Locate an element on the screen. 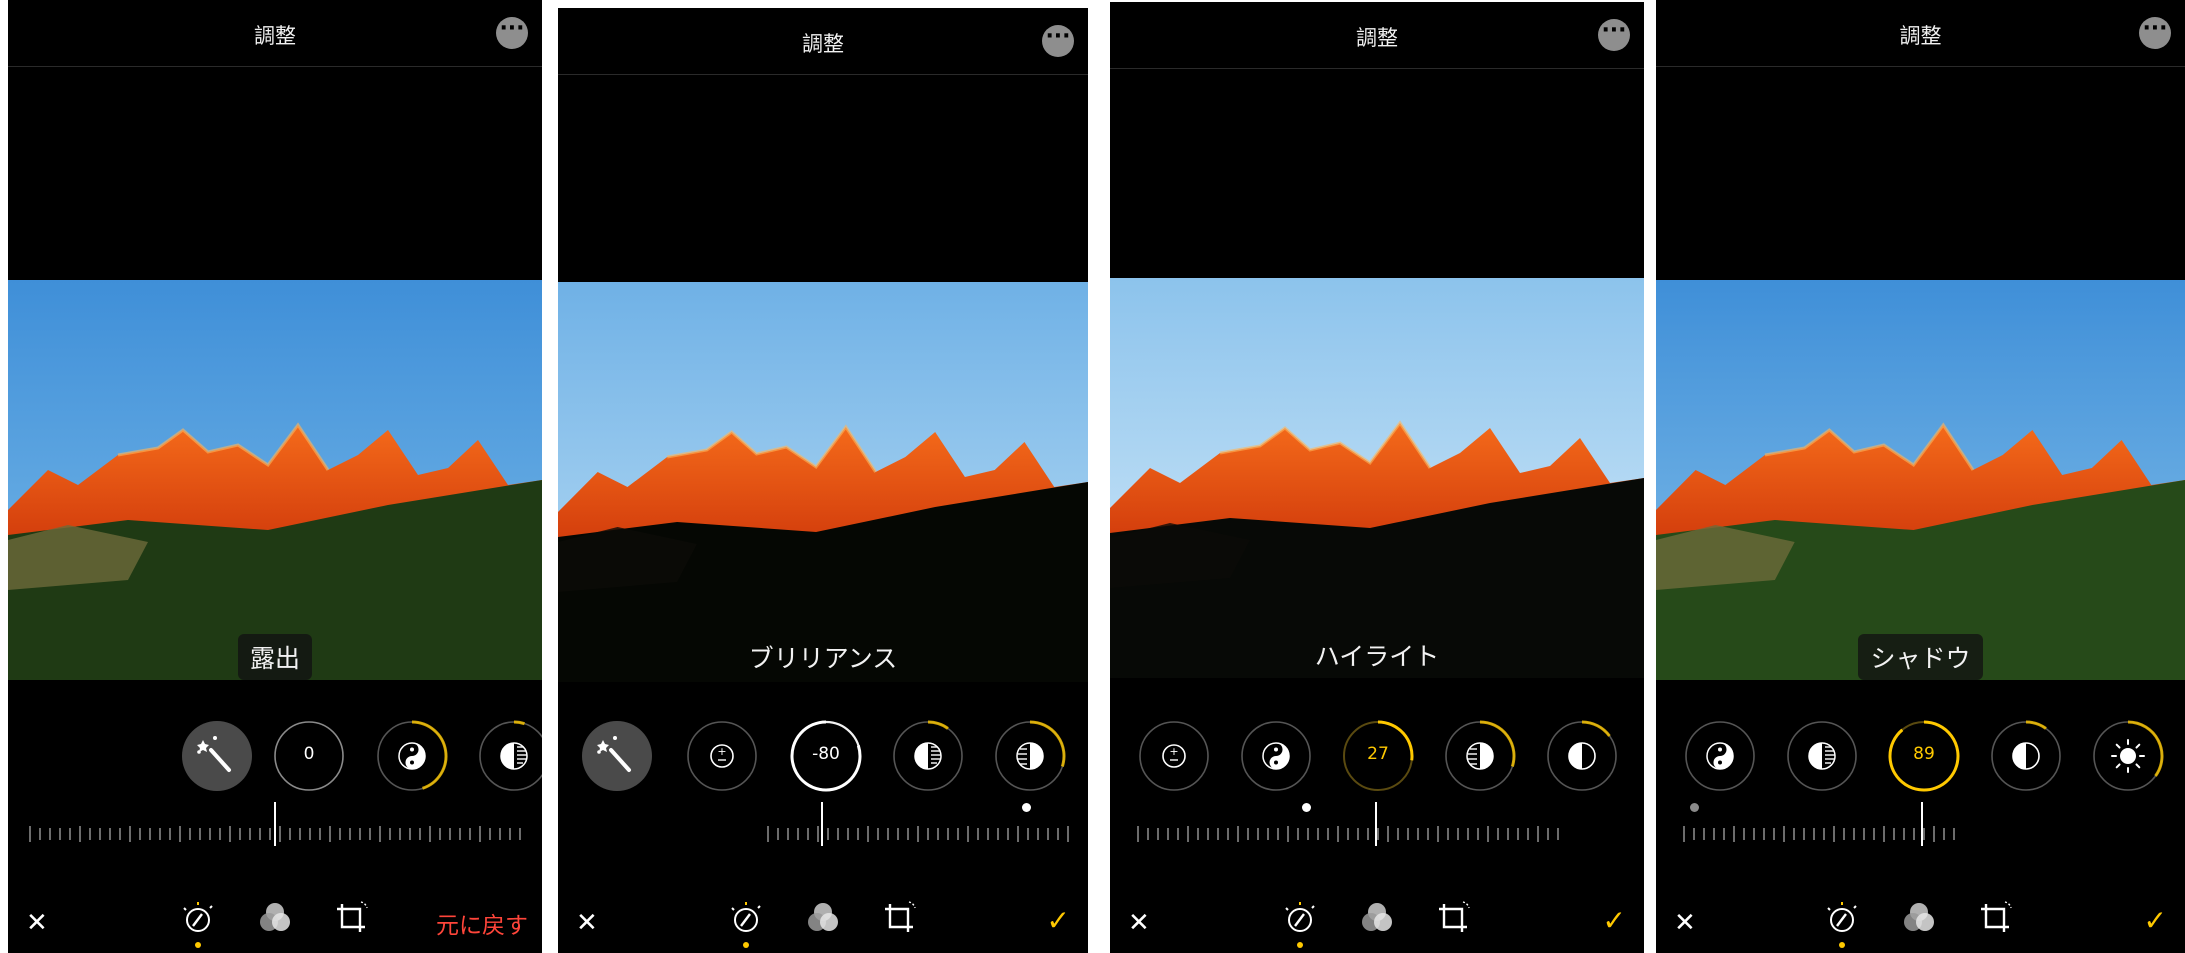 This screenshot has width=2185, height=953. yin-yang-dial is located at coordinates (412, 756).